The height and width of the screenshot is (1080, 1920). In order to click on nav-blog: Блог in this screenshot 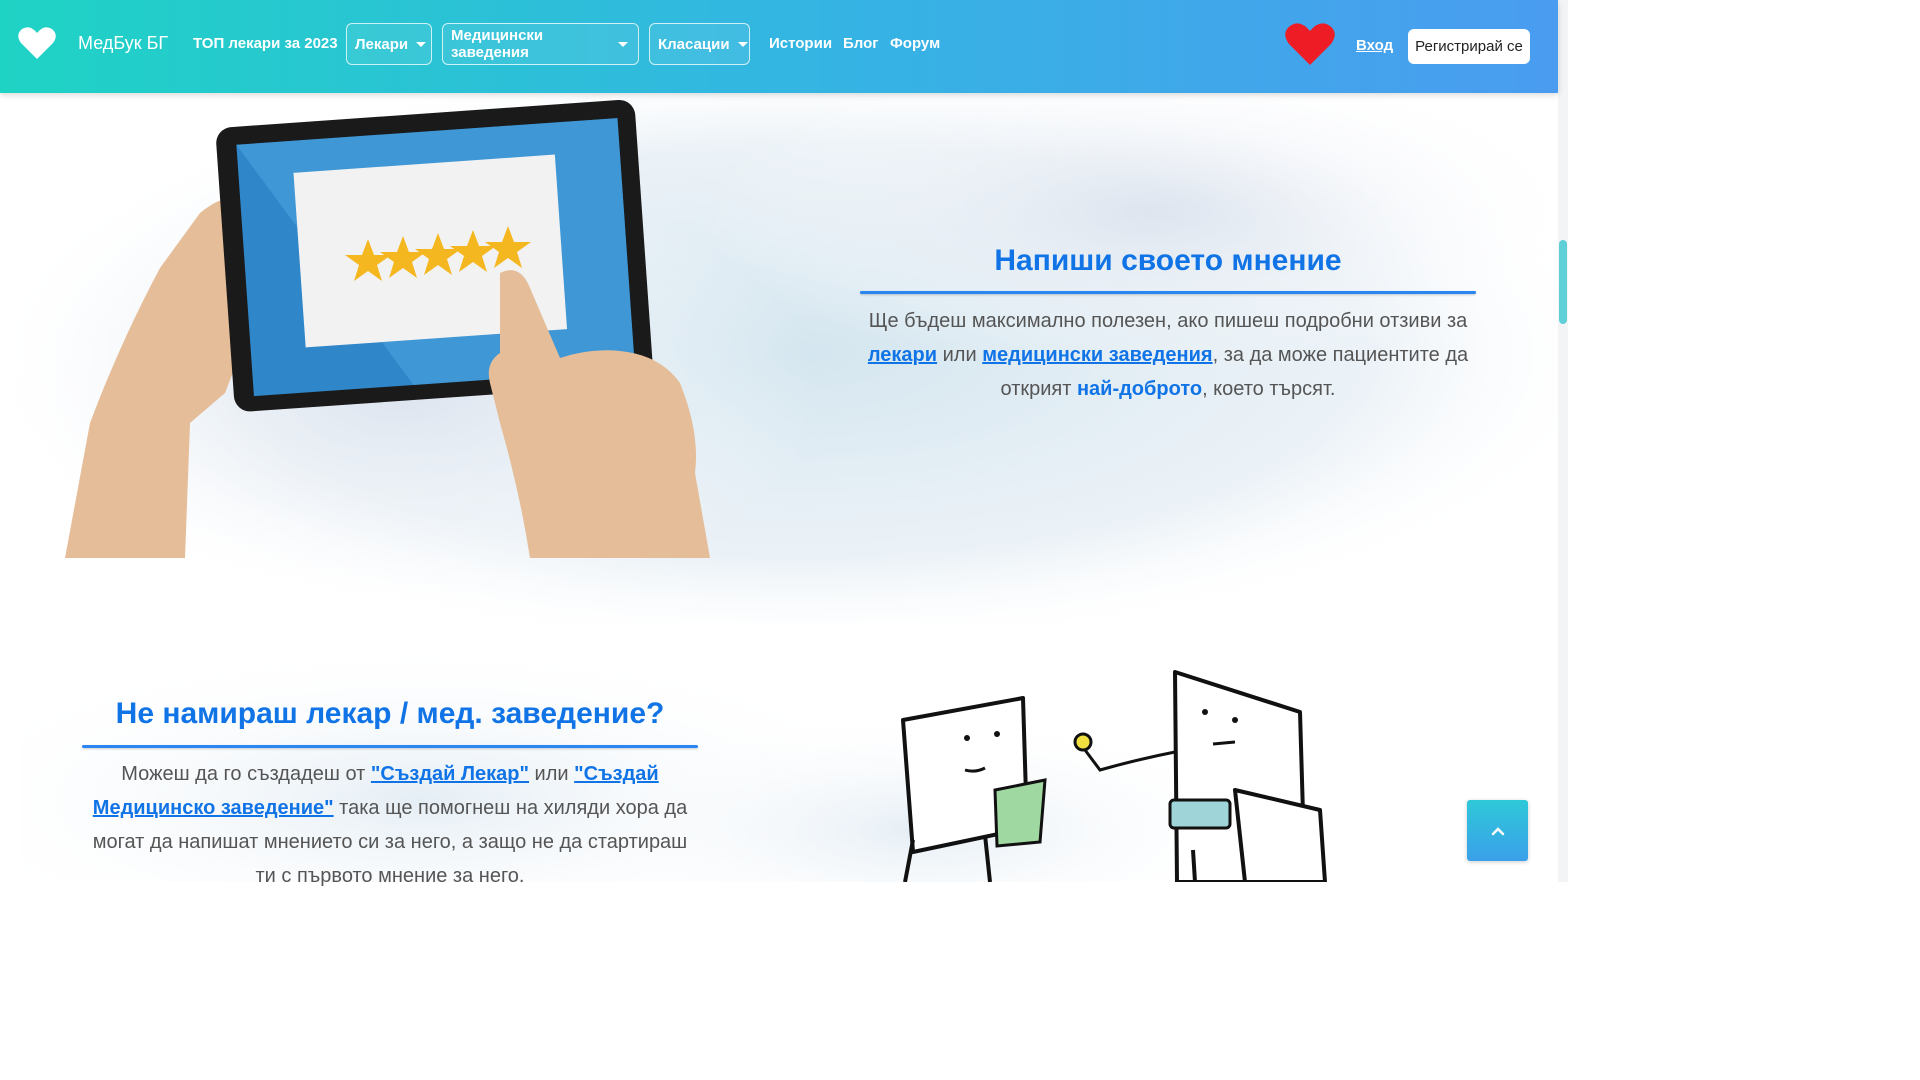, I will do `click(861, 43)`.